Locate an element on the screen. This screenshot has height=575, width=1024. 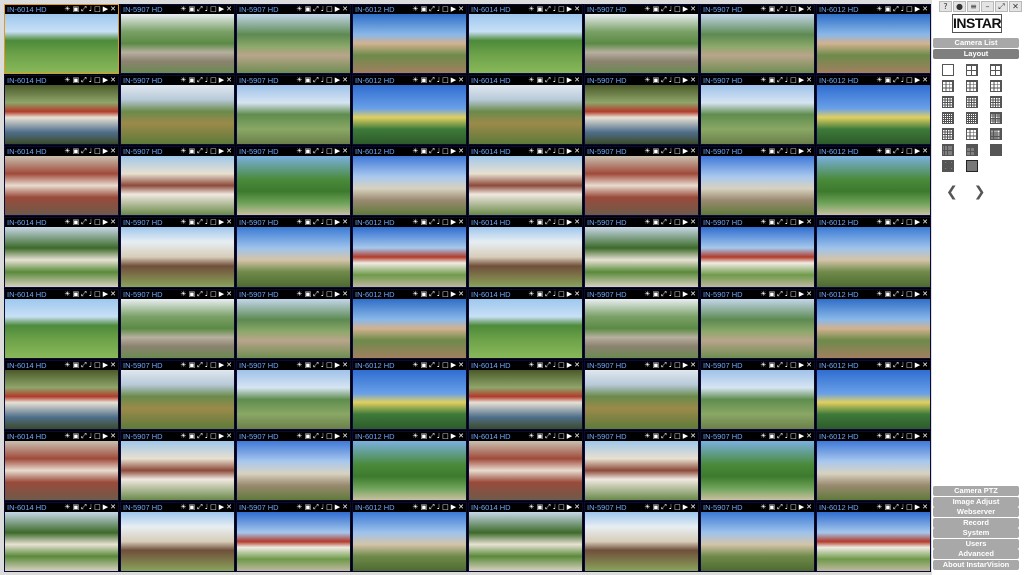
chevron-left-icon: ❮ is located at coordinates (952, 192).